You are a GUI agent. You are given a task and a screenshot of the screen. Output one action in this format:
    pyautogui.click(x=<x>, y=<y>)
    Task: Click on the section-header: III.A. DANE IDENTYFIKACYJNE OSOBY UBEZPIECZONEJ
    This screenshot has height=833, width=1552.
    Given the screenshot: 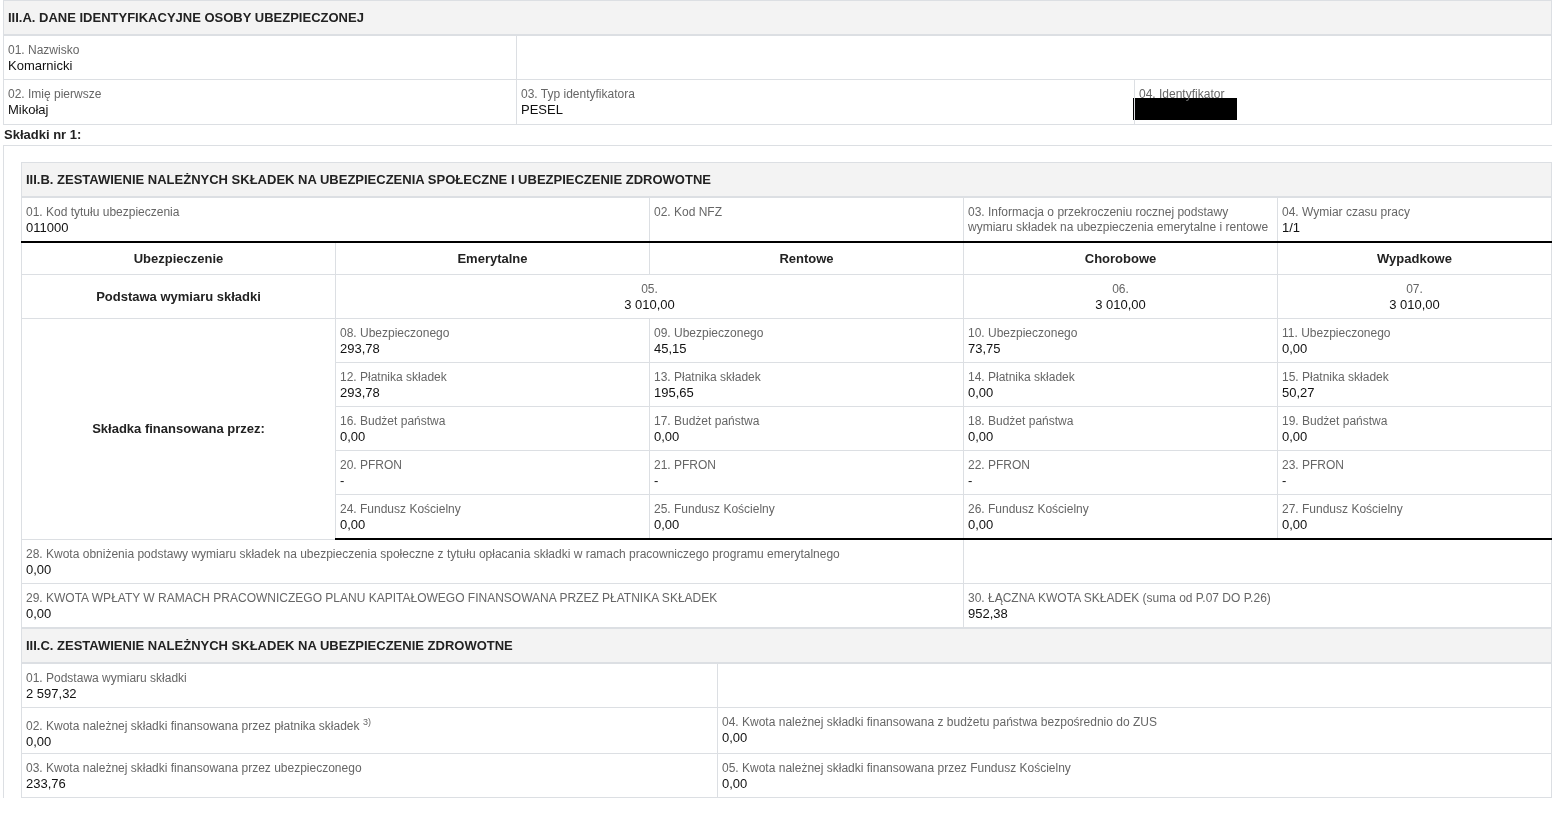 What is the action you would take?
    pyautogui.click(x=777, y=17)
    